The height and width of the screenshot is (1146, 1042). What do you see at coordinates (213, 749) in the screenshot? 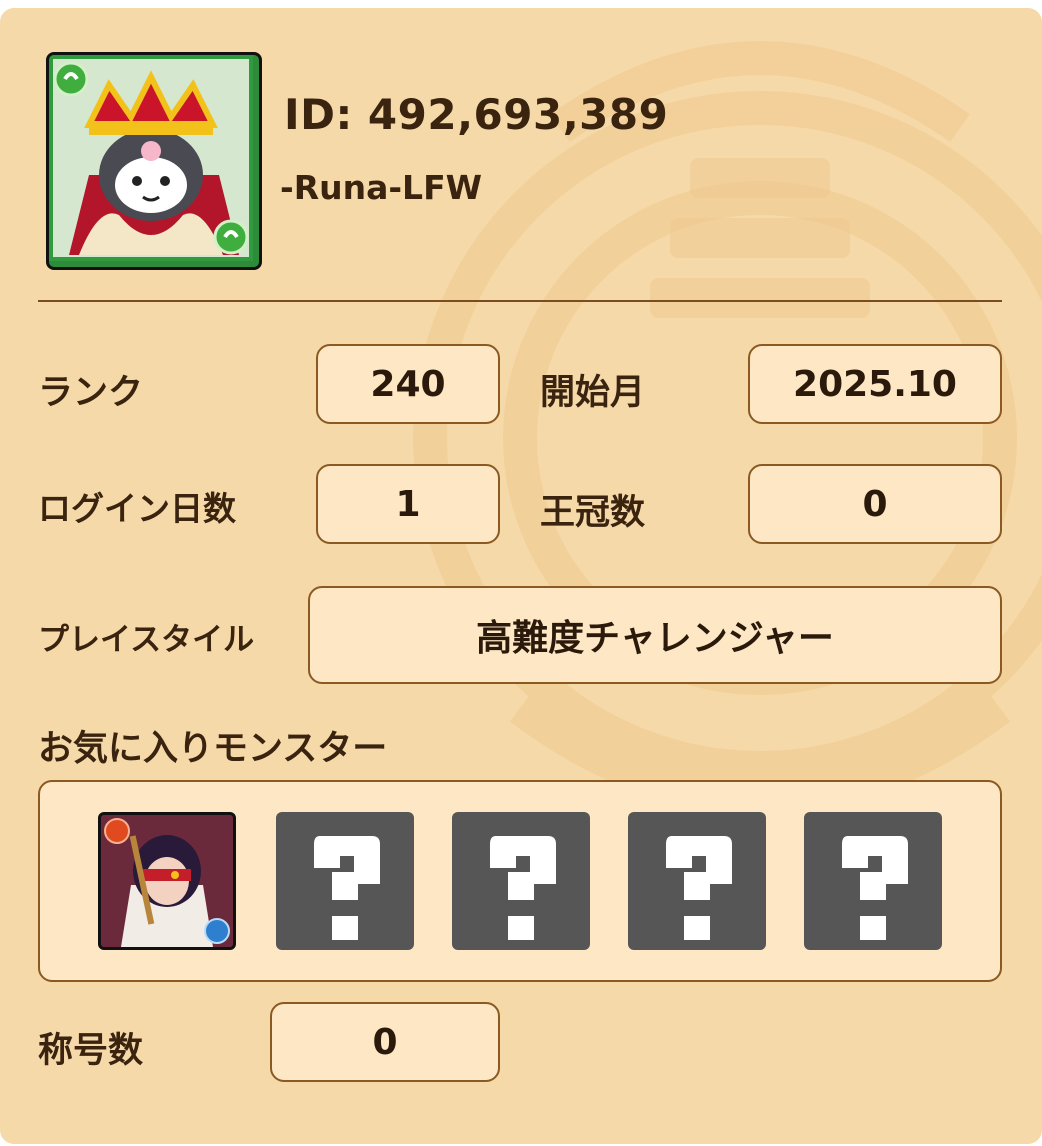
I see `favorite-monsters-title: お気に入りモンスター` at bounding box center [213, 749].